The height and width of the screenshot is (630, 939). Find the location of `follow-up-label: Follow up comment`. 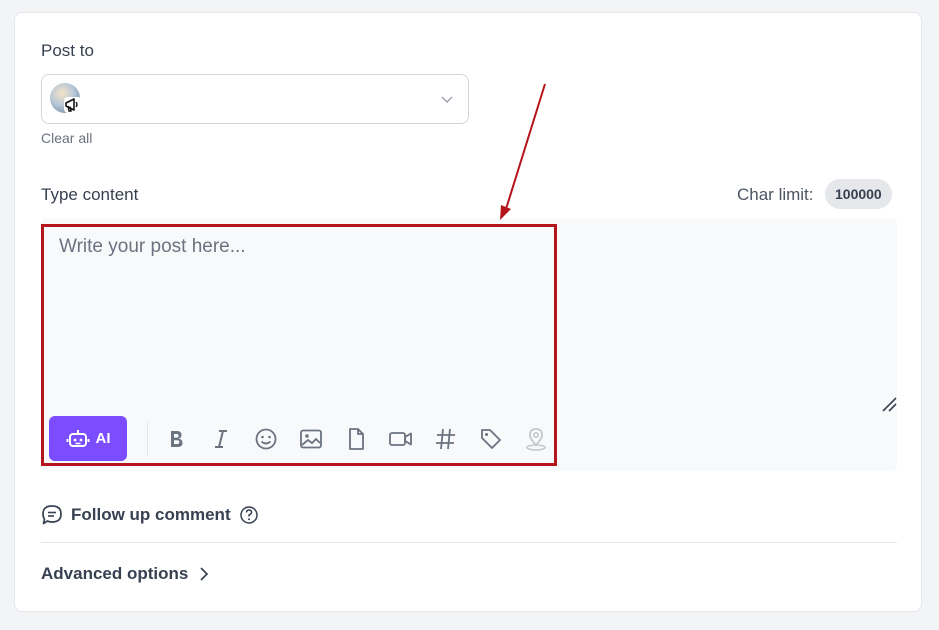

follow-up-label: Follow up comment is located at coordinates (151, 514).